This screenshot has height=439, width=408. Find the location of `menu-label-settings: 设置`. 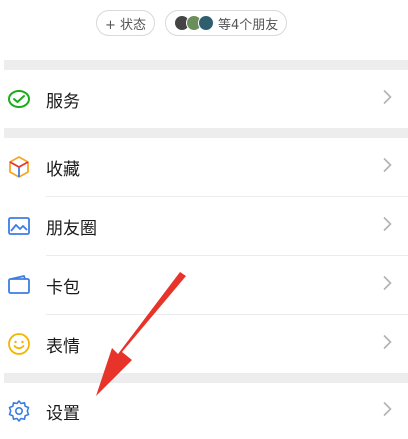

menu-label-settings: 设置 is located at coordinates (63, 413).